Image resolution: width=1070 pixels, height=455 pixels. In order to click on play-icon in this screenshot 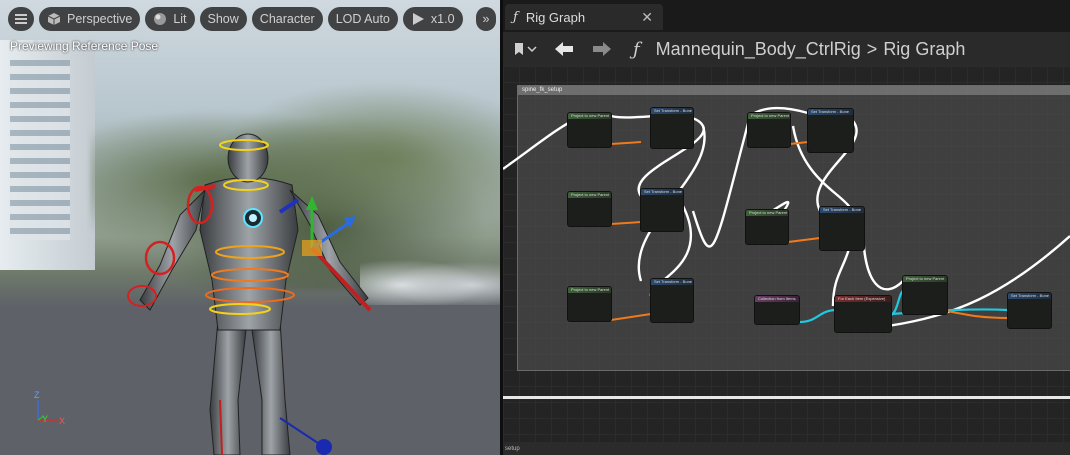, I will do `click(418, 19)`.